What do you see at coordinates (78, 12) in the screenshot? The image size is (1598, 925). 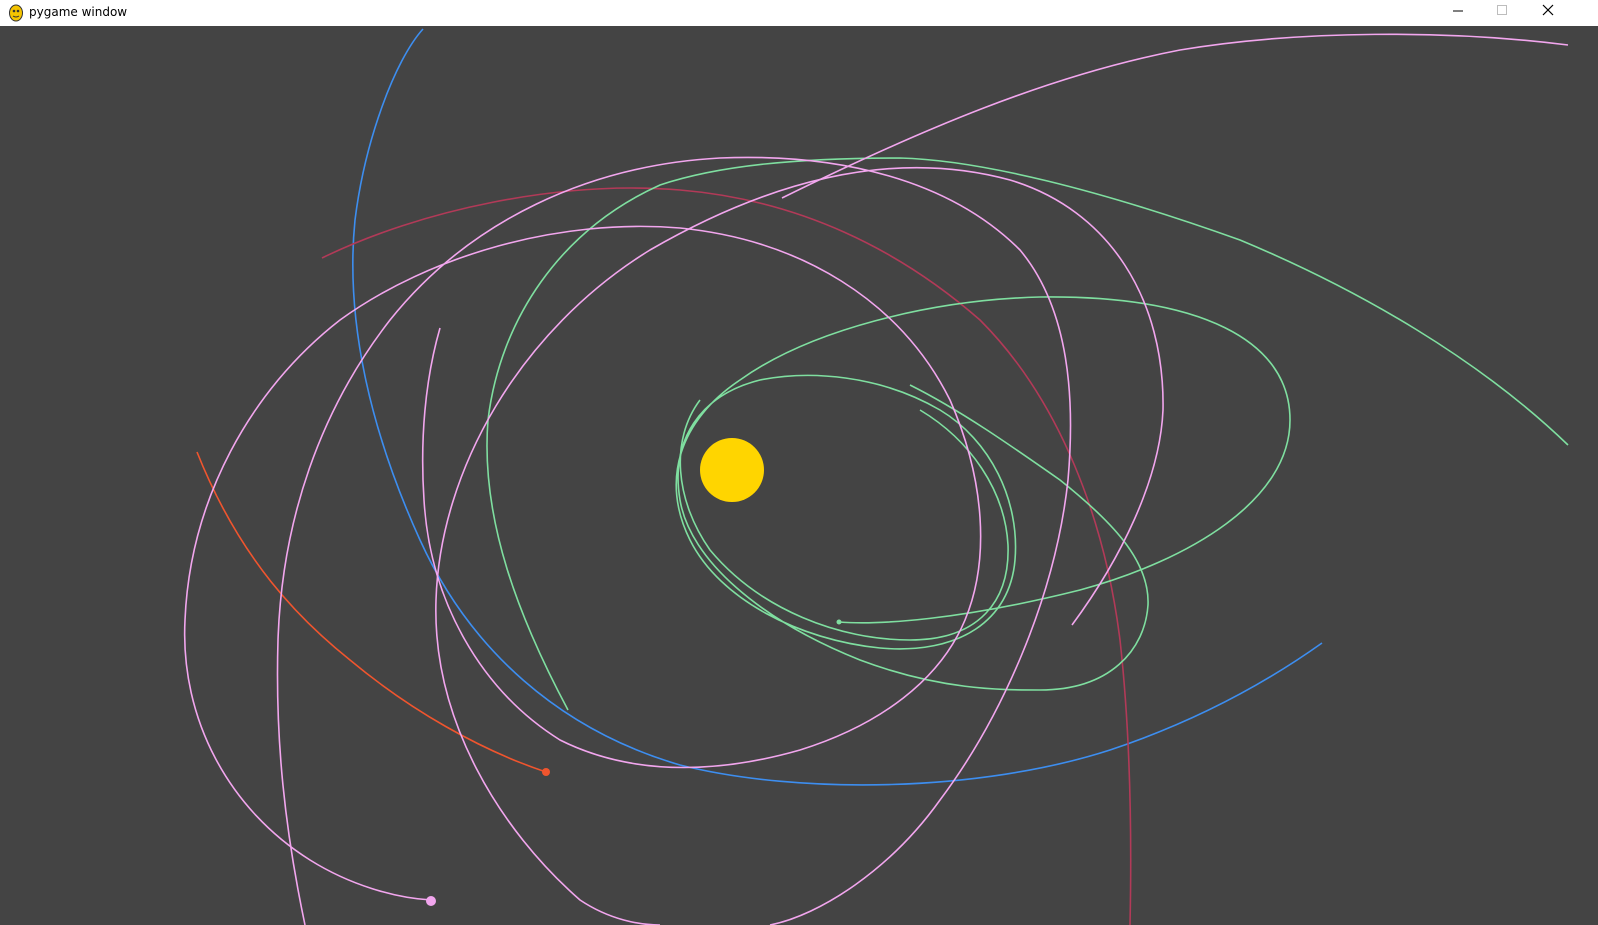 I see `window-title: pygame window` at bounding box center [78, 12].